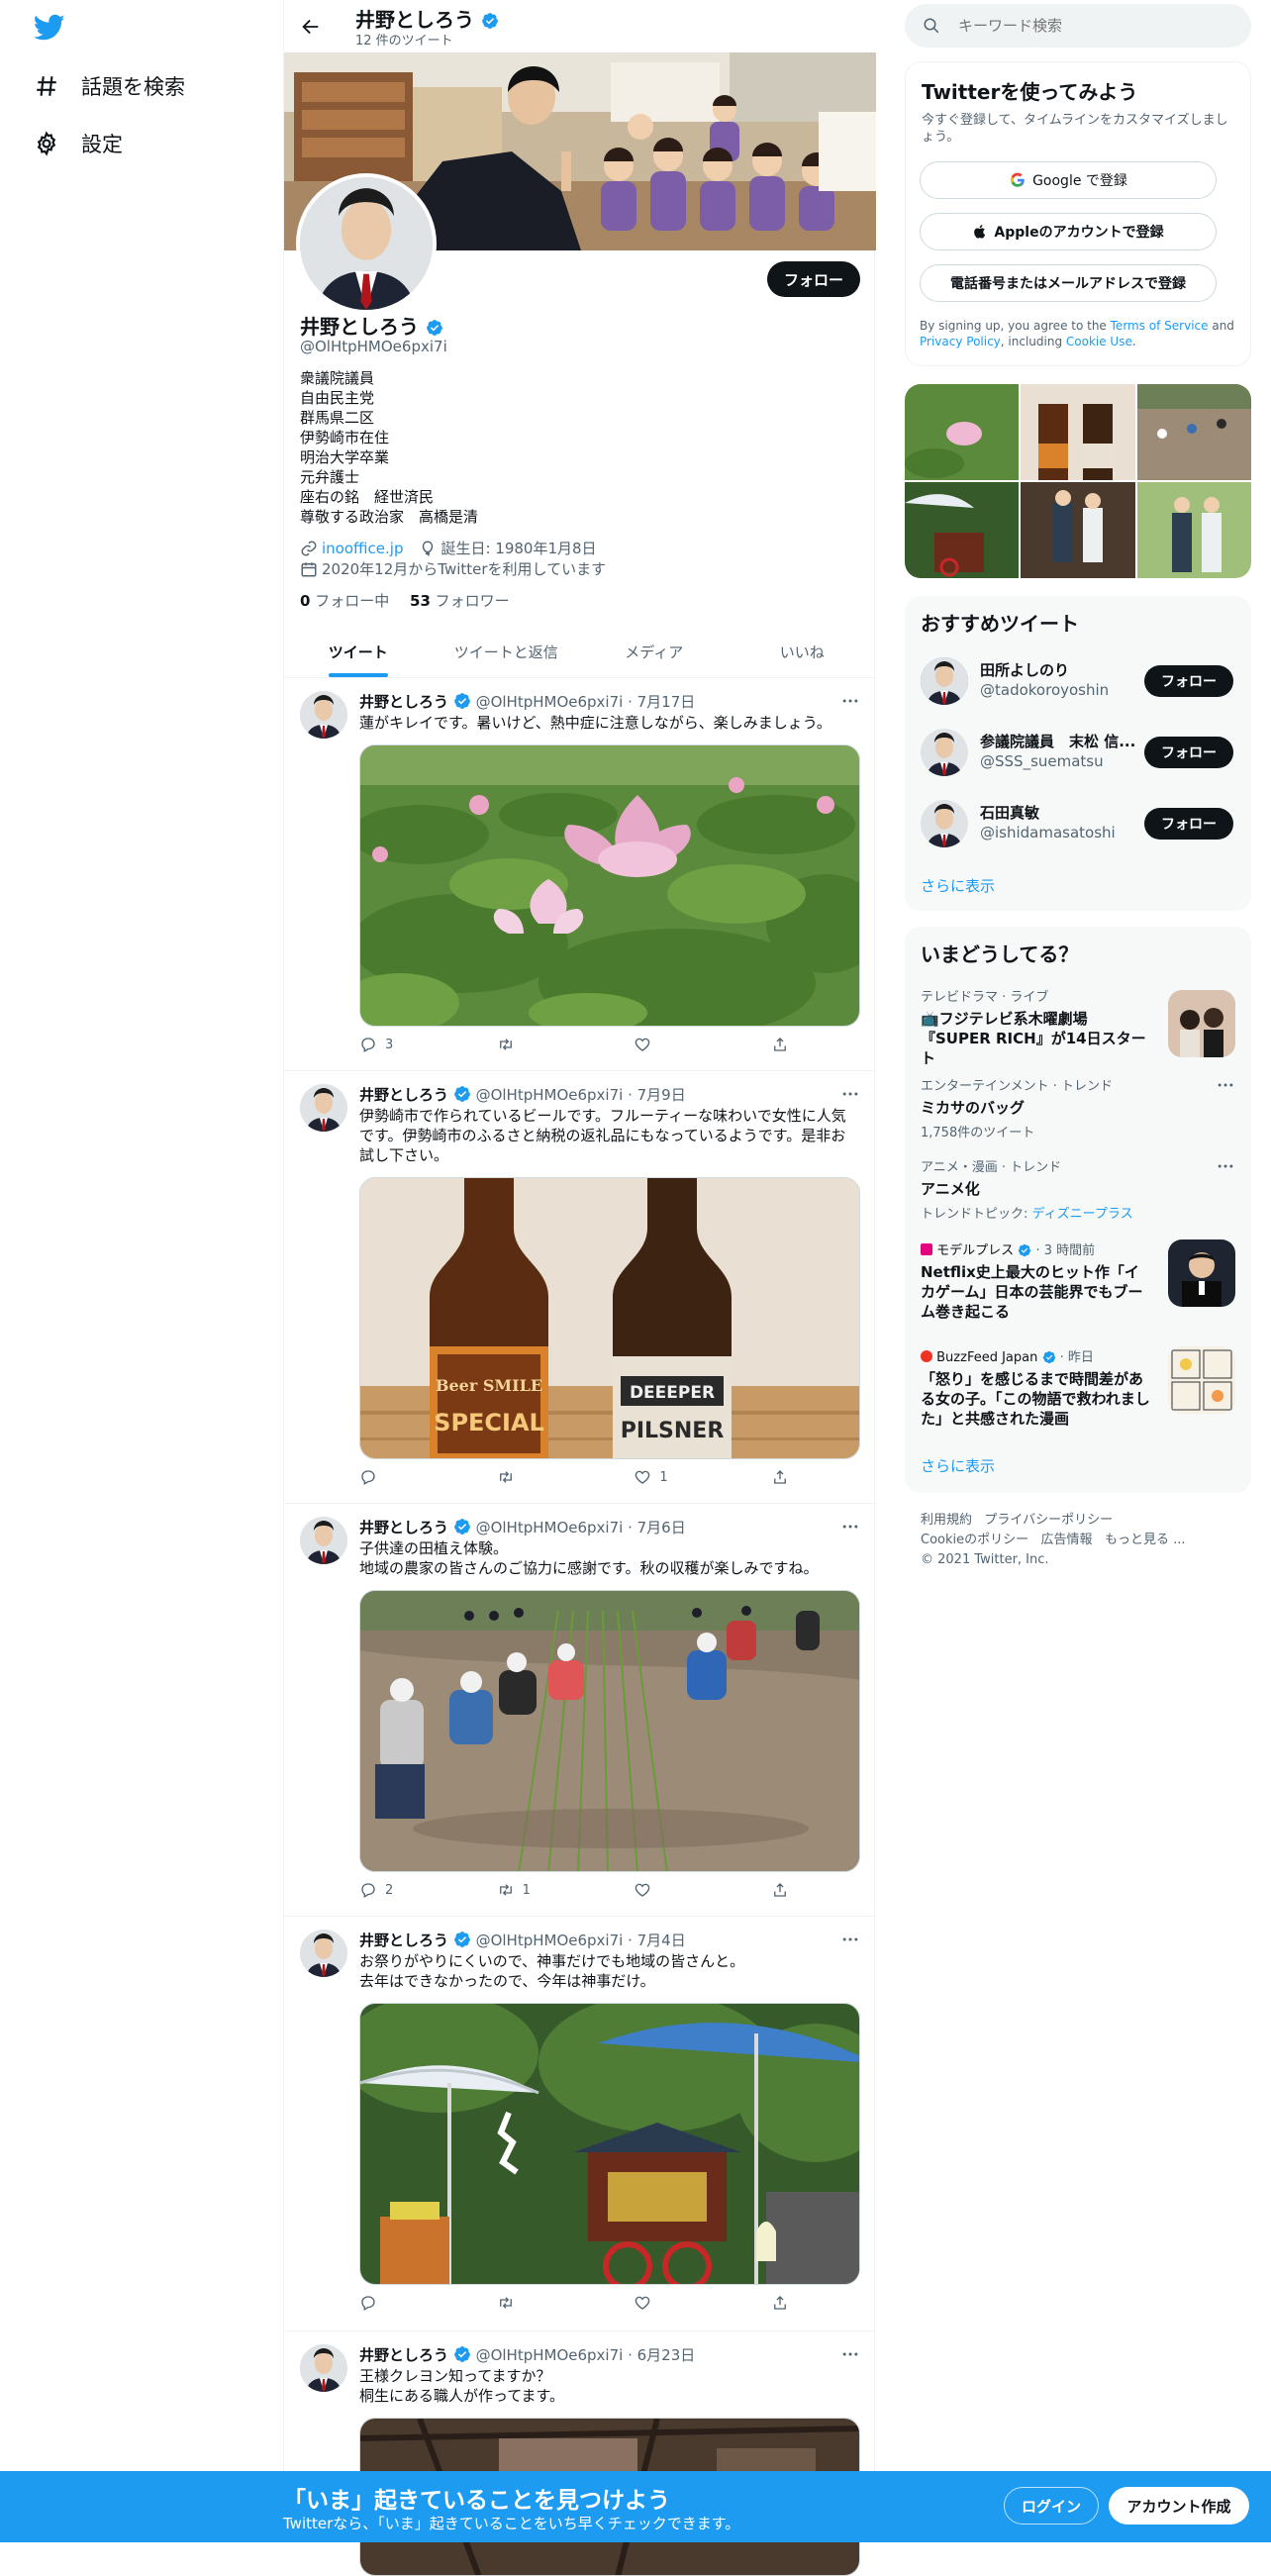  I want to click on profile-follow-button: フォロー, so click(814, 279).